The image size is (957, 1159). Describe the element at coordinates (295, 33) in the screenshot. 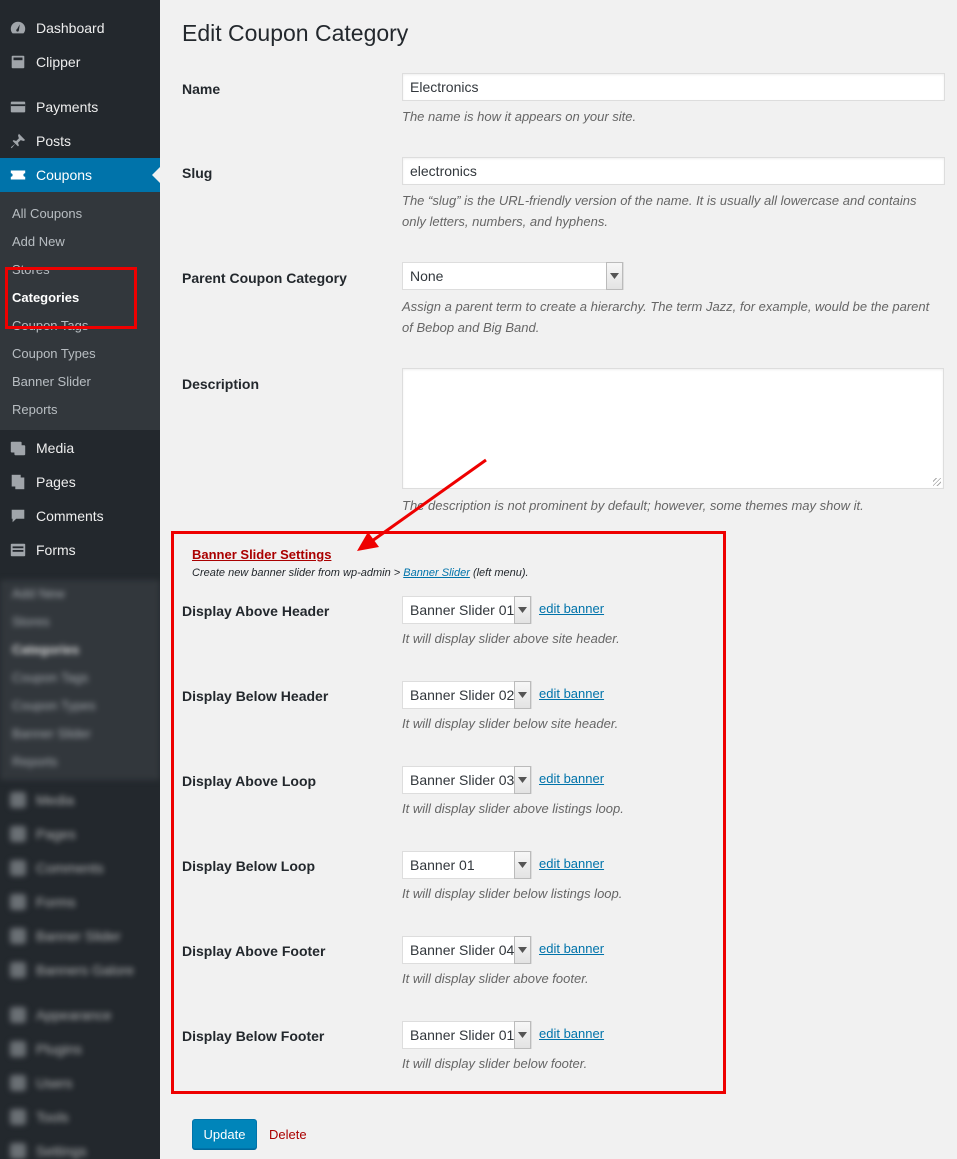

I see `page-title: Edit Coupon Category` at that location.